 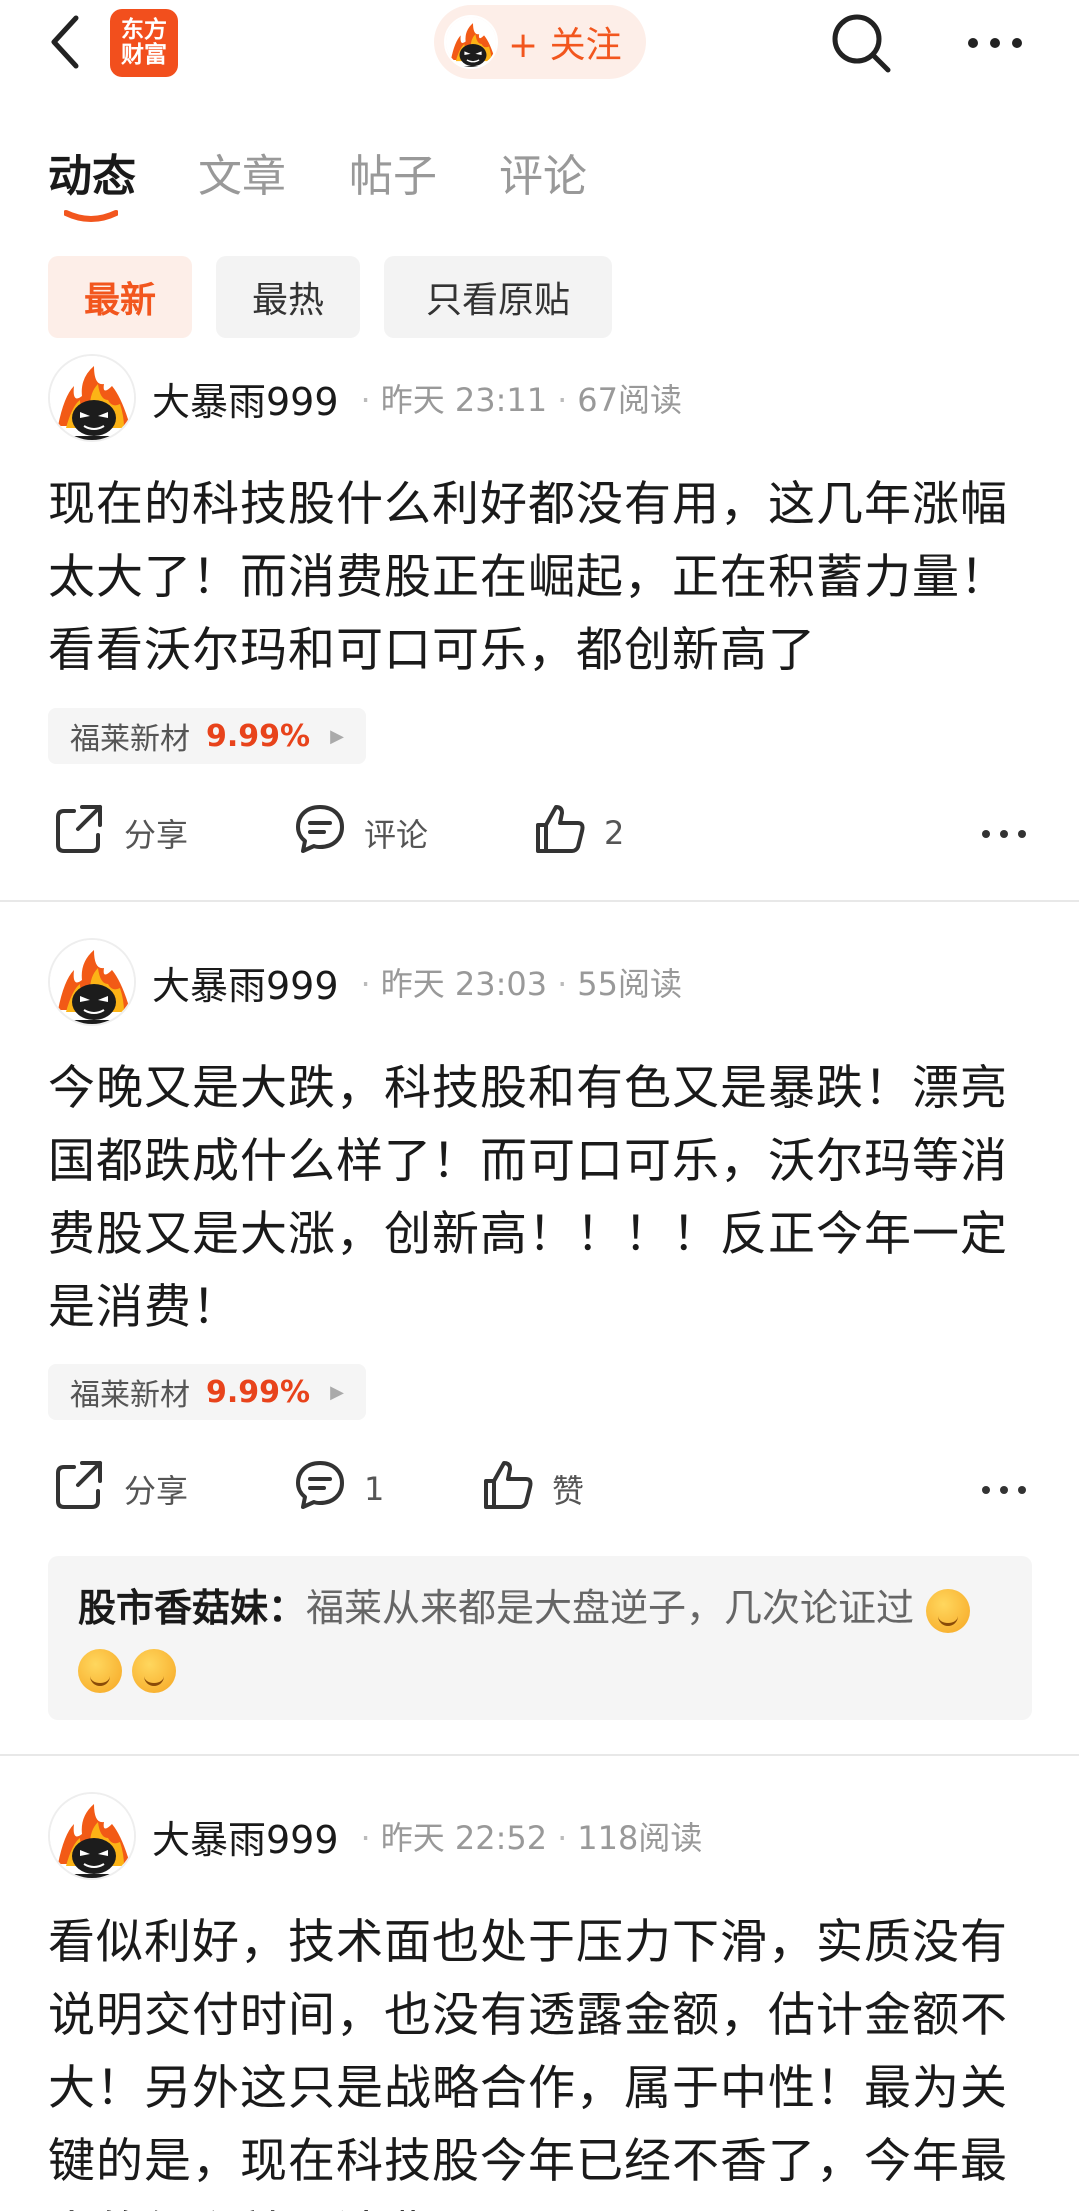 What do you see at coordinates (393, 172) in the screenshot?
I see `tab-posts: 帖子` at bounding box center [393, 172].